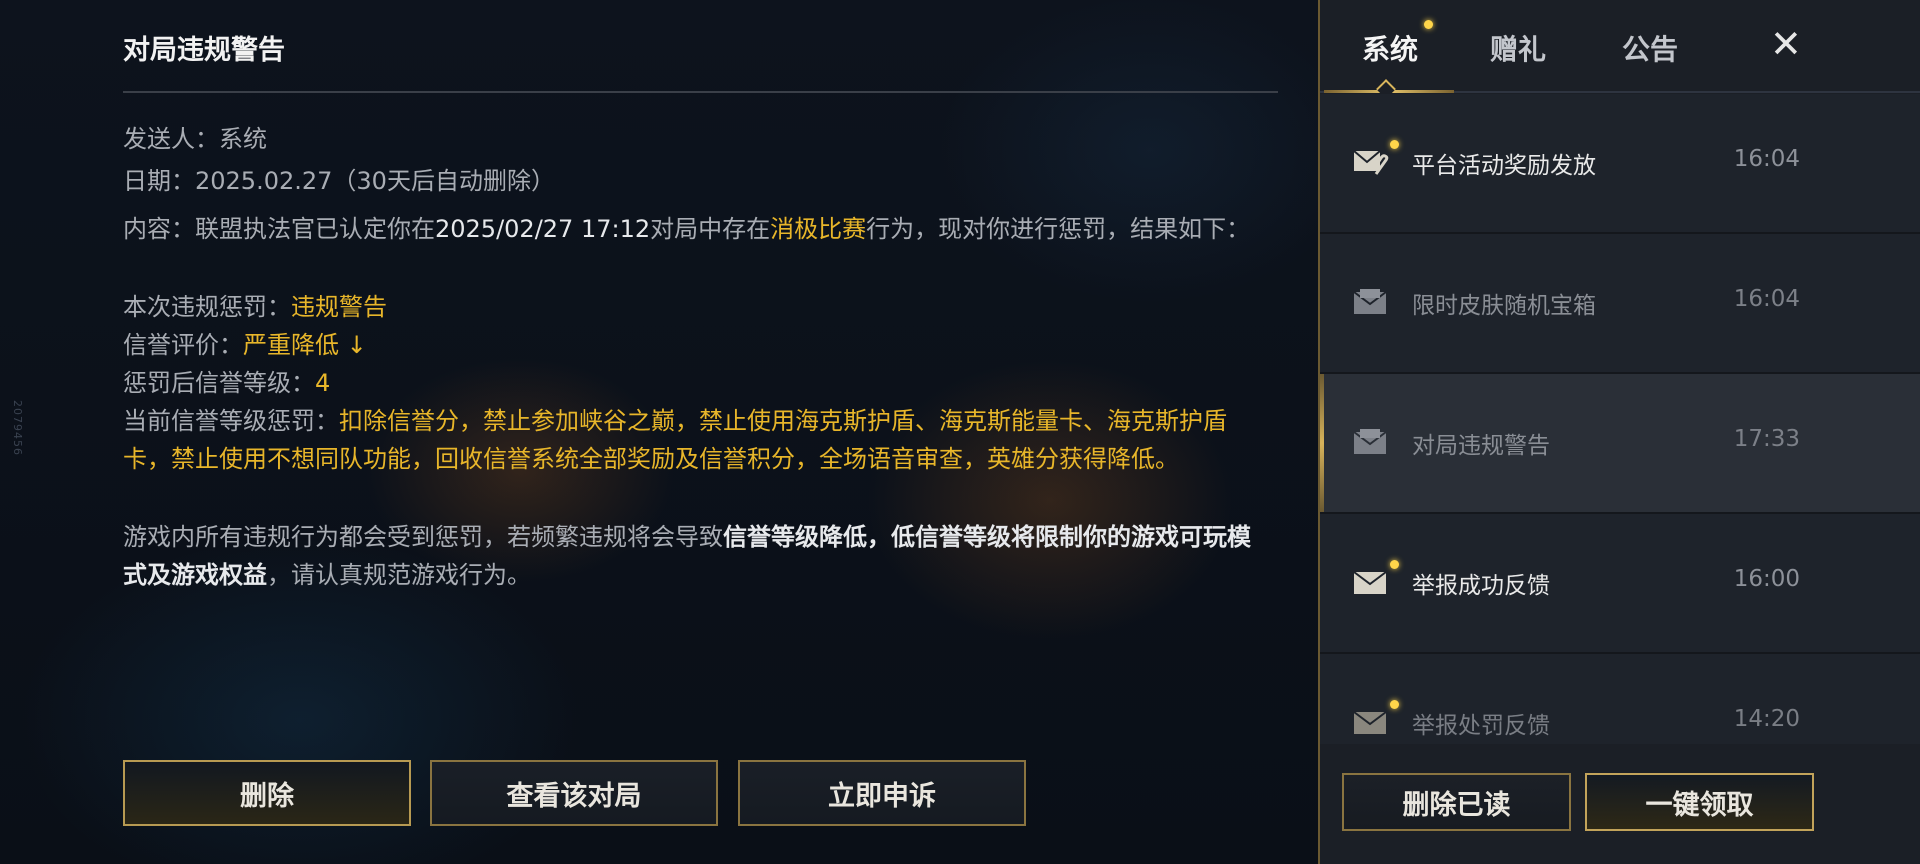 The image size is (1920, 864). I want to click on title-divider, so click(700, 92).